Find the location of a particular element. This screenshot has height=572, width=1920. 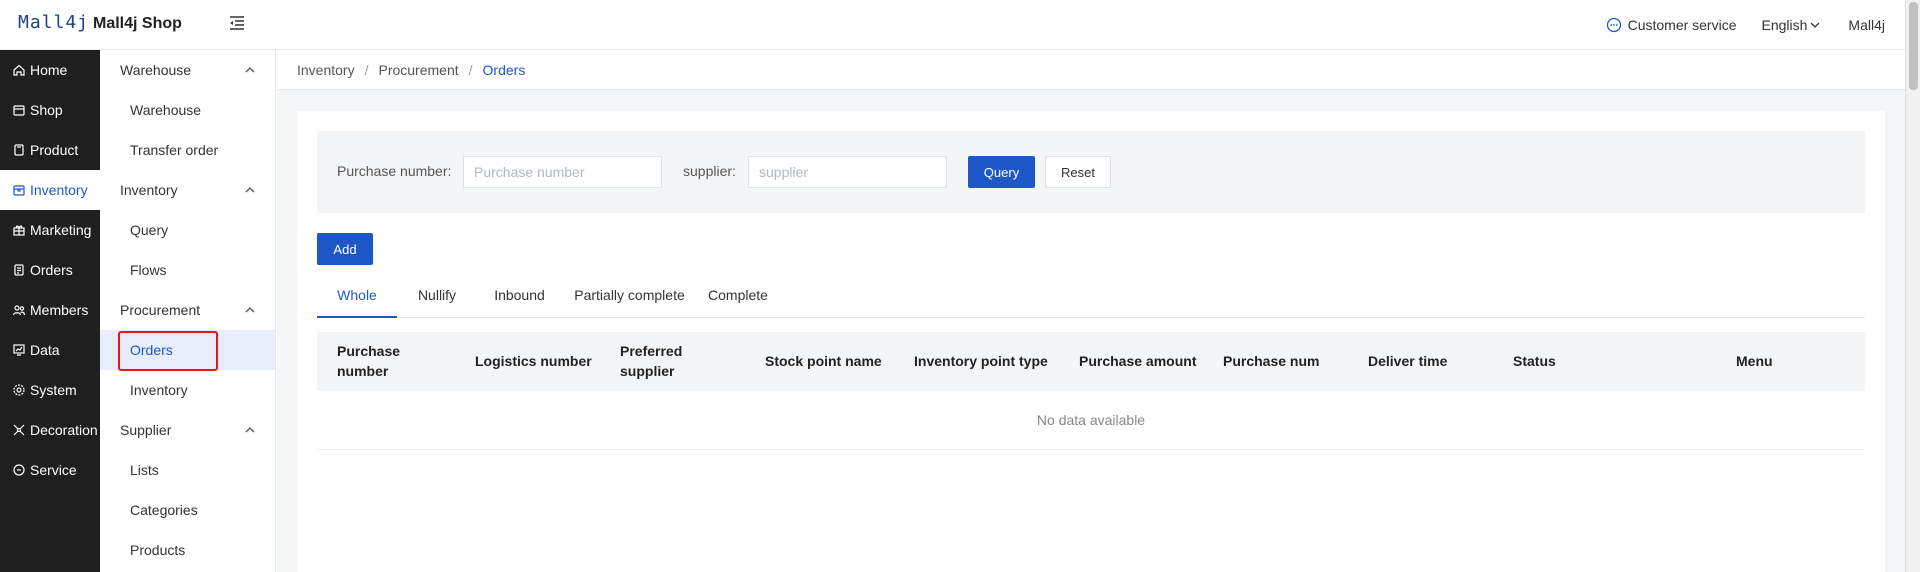

subnav-item-categories: Categories is located at coordinates (187, 510).